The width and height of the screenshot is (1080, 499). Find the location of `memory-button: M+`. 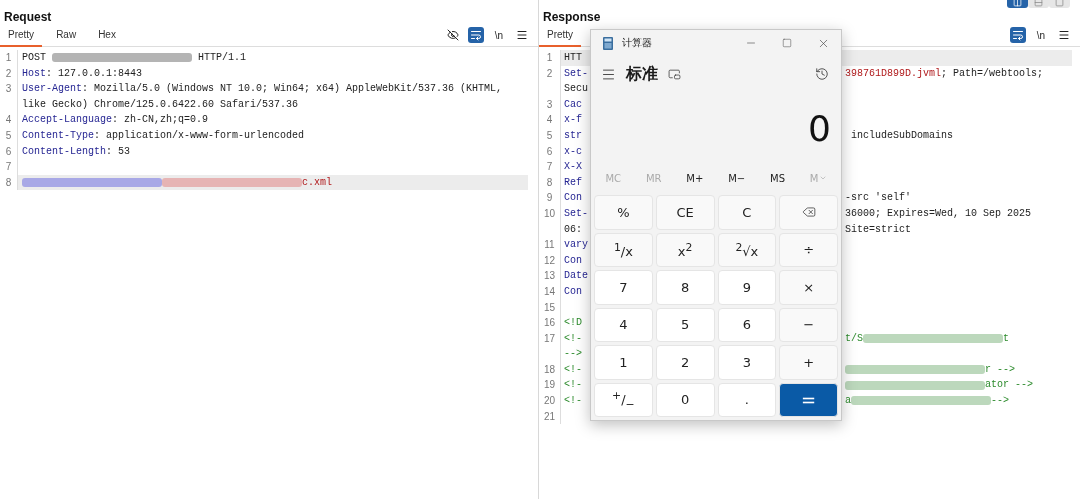

memory-button: M+ is located at coordinates (695, 178).